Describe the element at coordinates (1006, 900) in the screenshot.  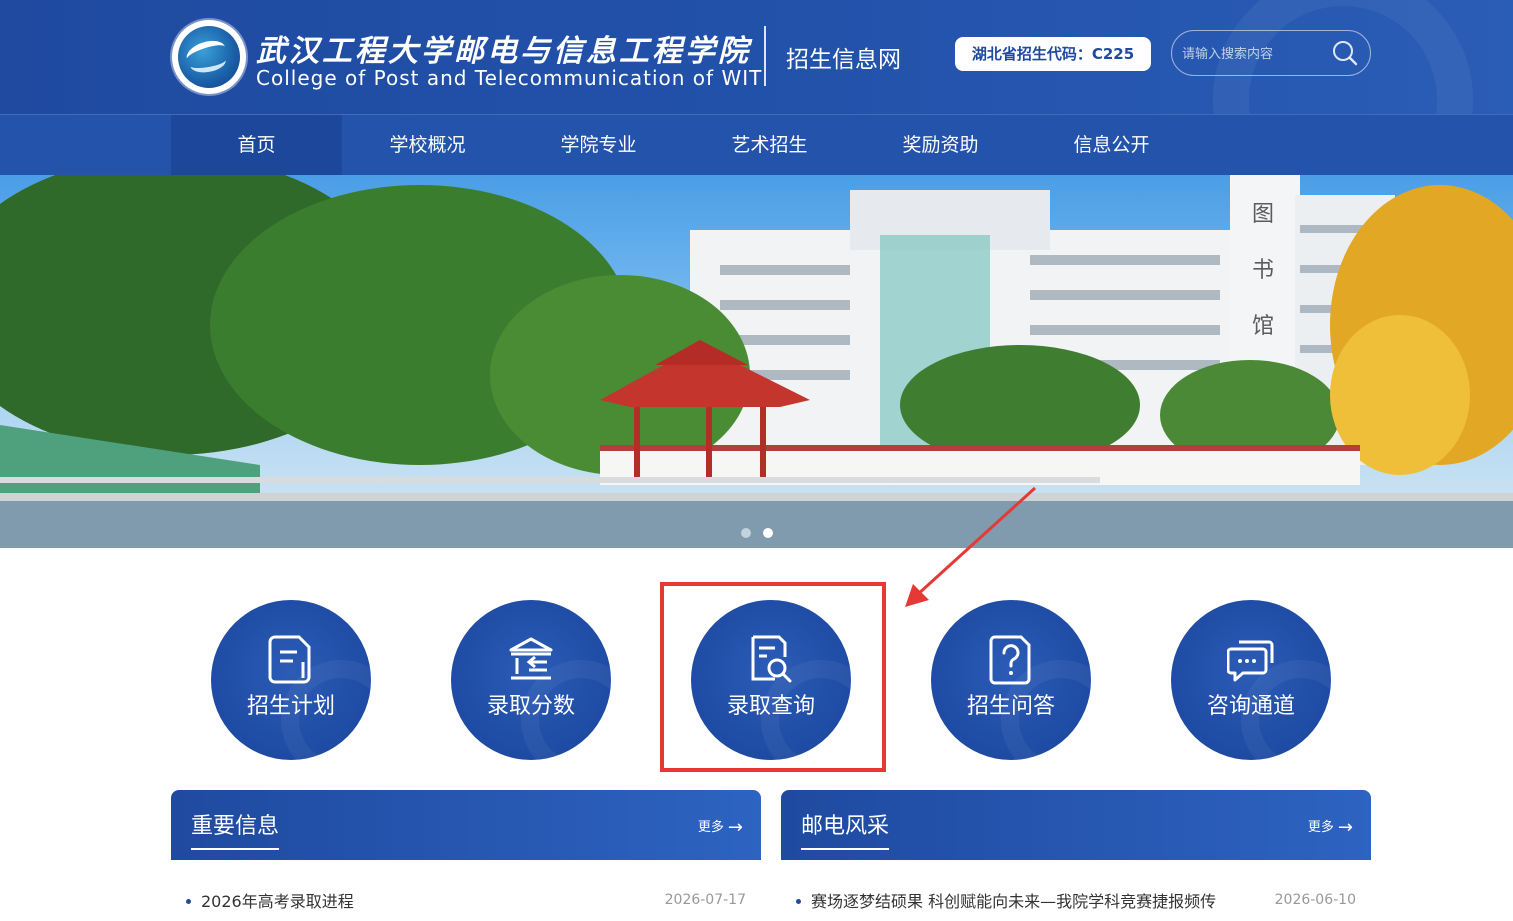
I see `news-title: 赛场逐梦结硕果 科创赋能向未来—我院学科竞赛捷报频传` at that location.